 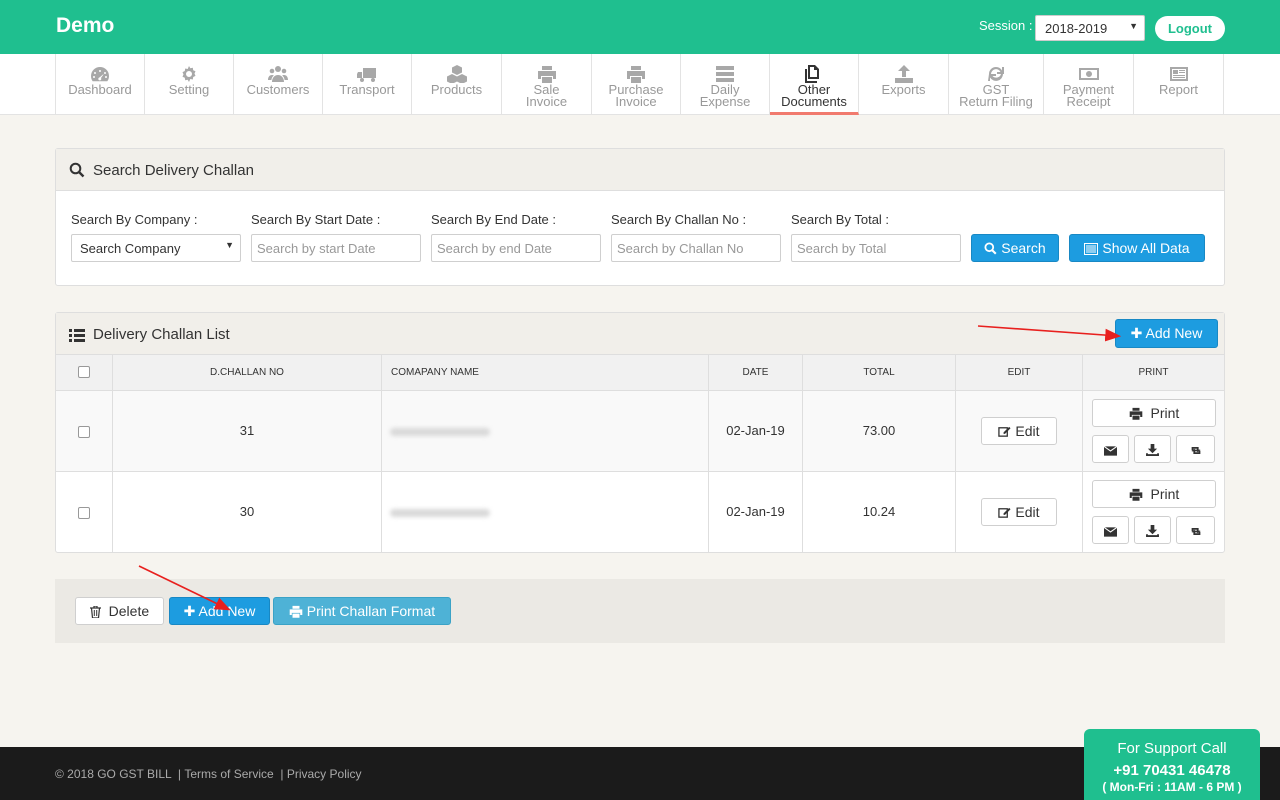 What do you see at coordinates (228, 774) in the screenshot?
I see `terms-link: Terms of Service` at bounding box center [228, 774].